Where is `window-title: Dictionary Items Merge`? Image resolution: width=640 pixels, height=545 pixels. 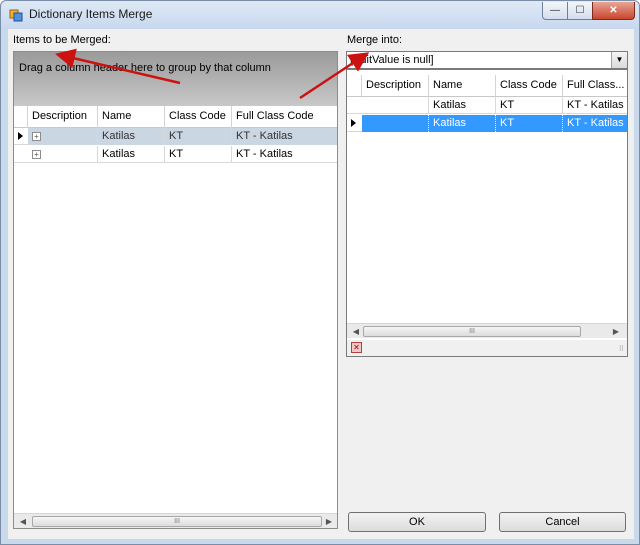
window-title: Dictionary Items Merge is located at coordinates (91, 14).